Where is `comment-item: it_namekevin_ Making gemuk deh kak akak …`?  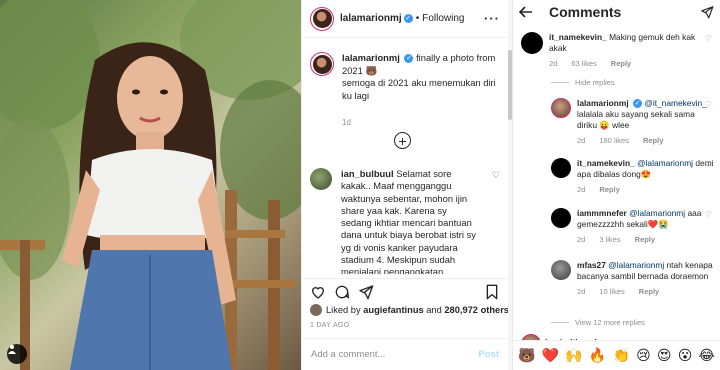 comment-item: it_namekevin_ Making gemuk deh kak akak … is located at coordinates (618, 50).